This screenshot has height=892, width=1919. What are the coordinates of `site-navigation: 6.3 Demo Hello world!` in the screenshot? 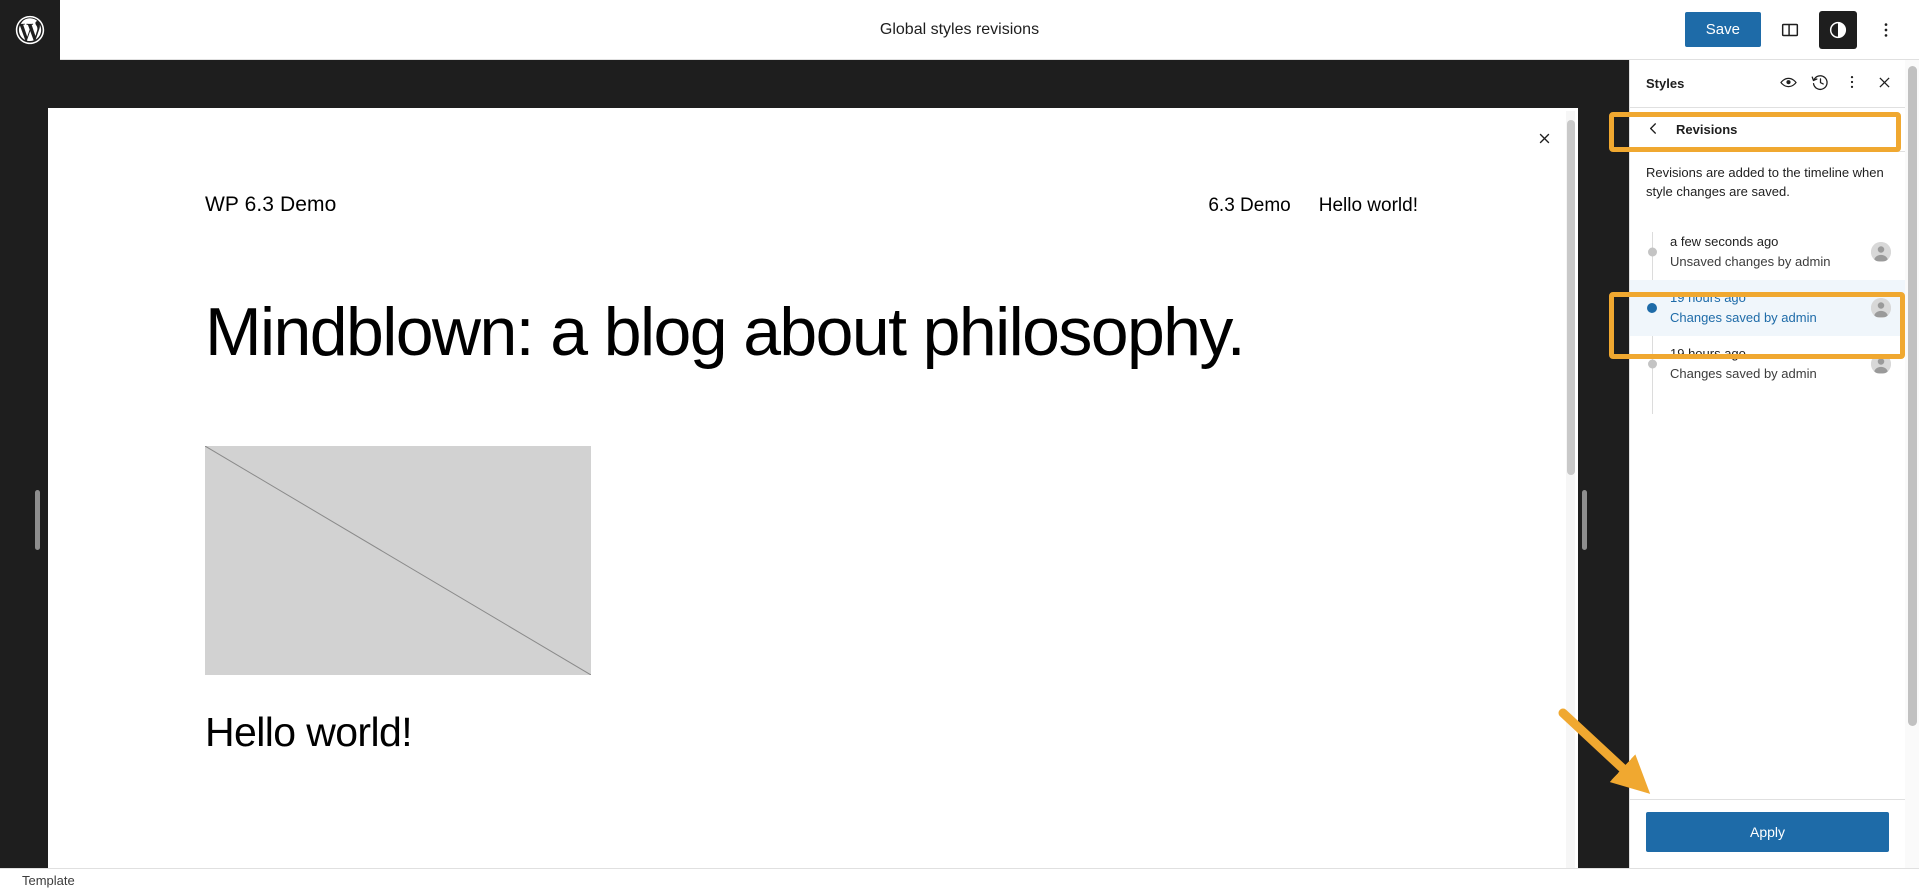 It's located at (1313, 206).